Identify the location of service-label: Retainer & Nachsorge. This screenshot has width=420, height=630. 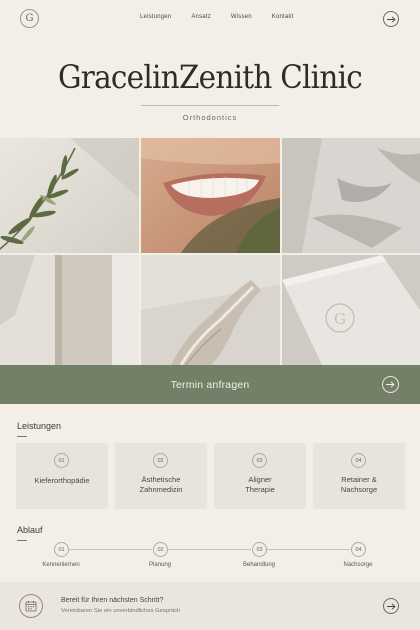
(359, 485).